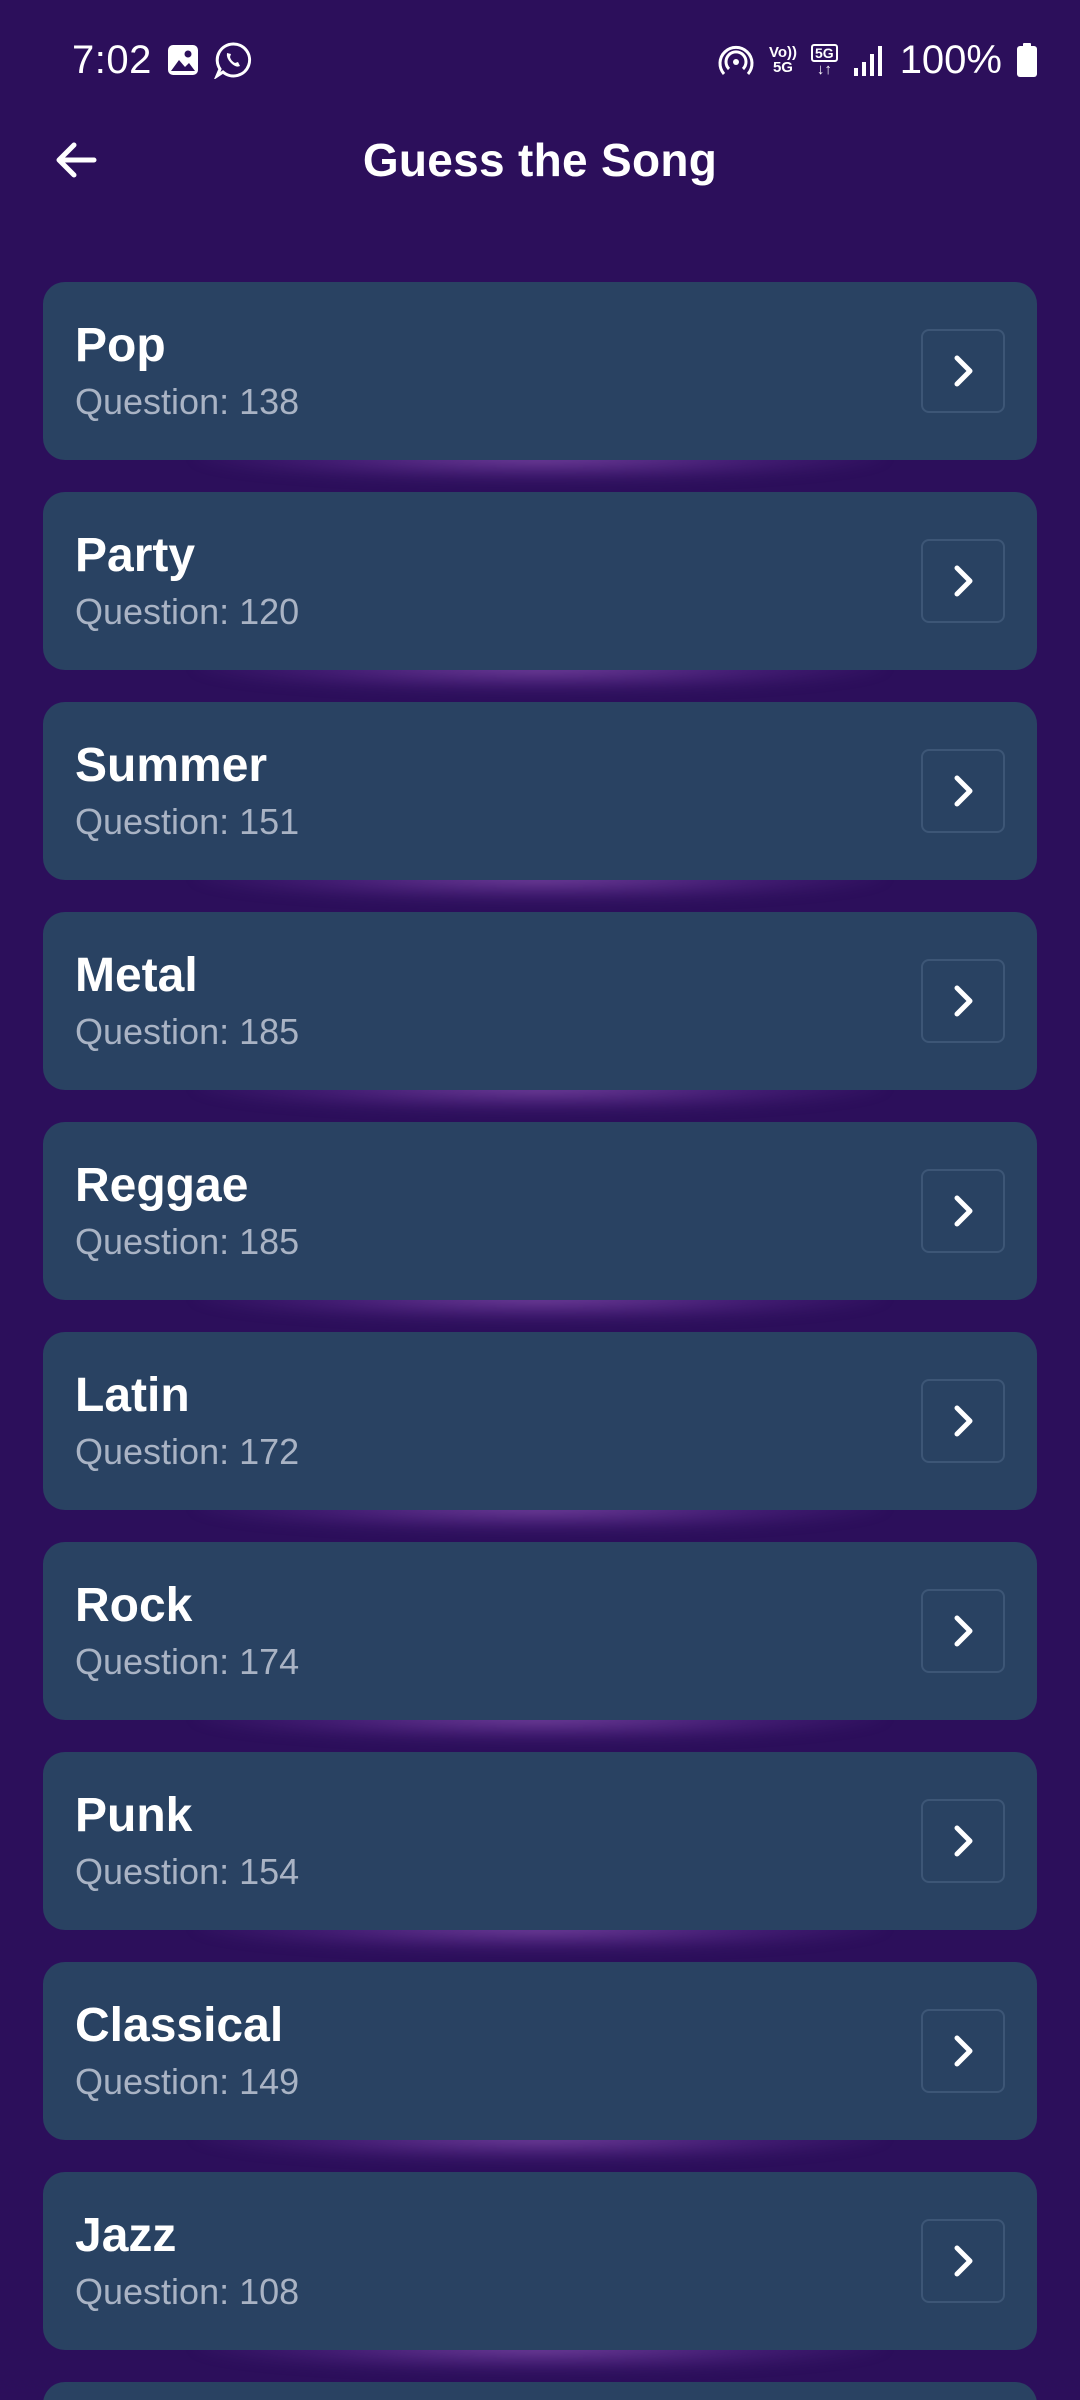 This screenshot has height=2400, width=1080. I want to click on question-count-value: 172, so click(269, 1451).